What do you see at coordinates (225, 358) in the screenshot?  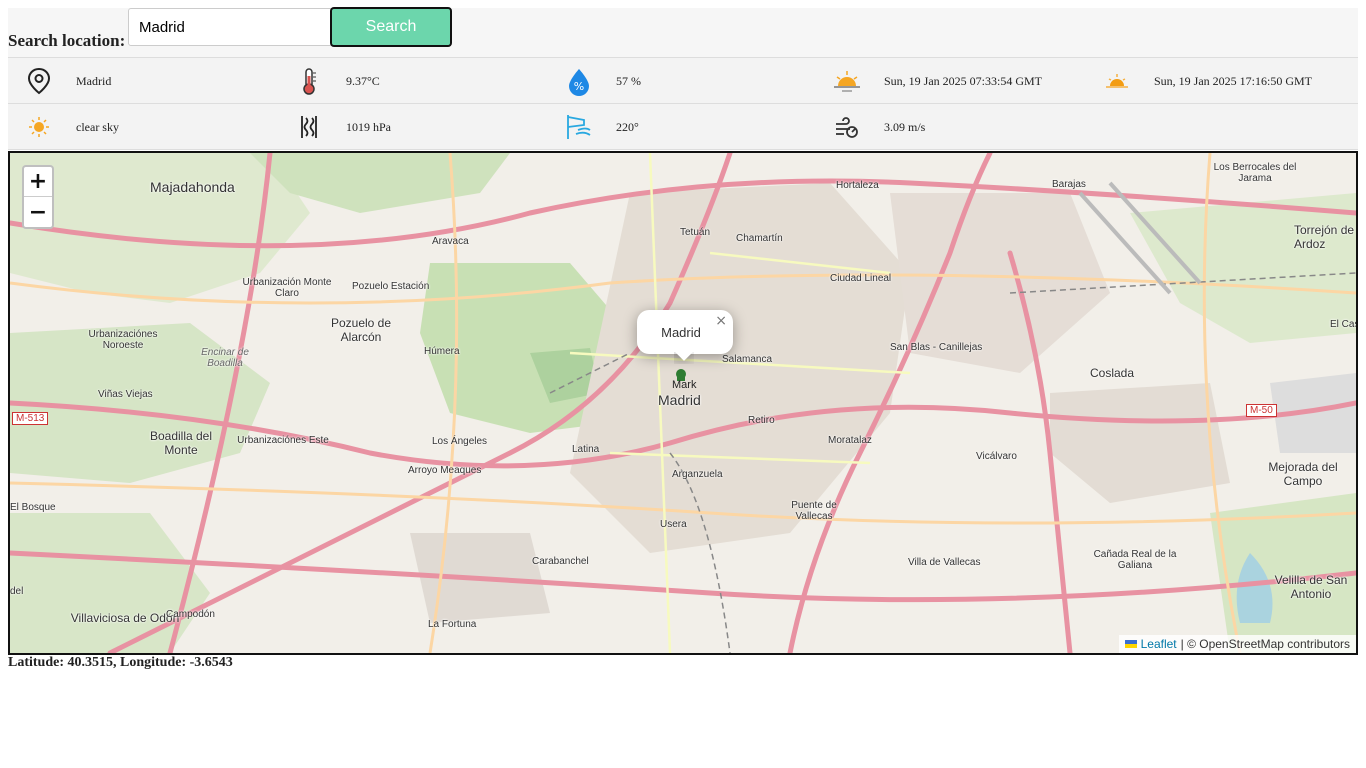 I see `place-encinar: Encinar de Boadilla` at bounding box center [225, 358].